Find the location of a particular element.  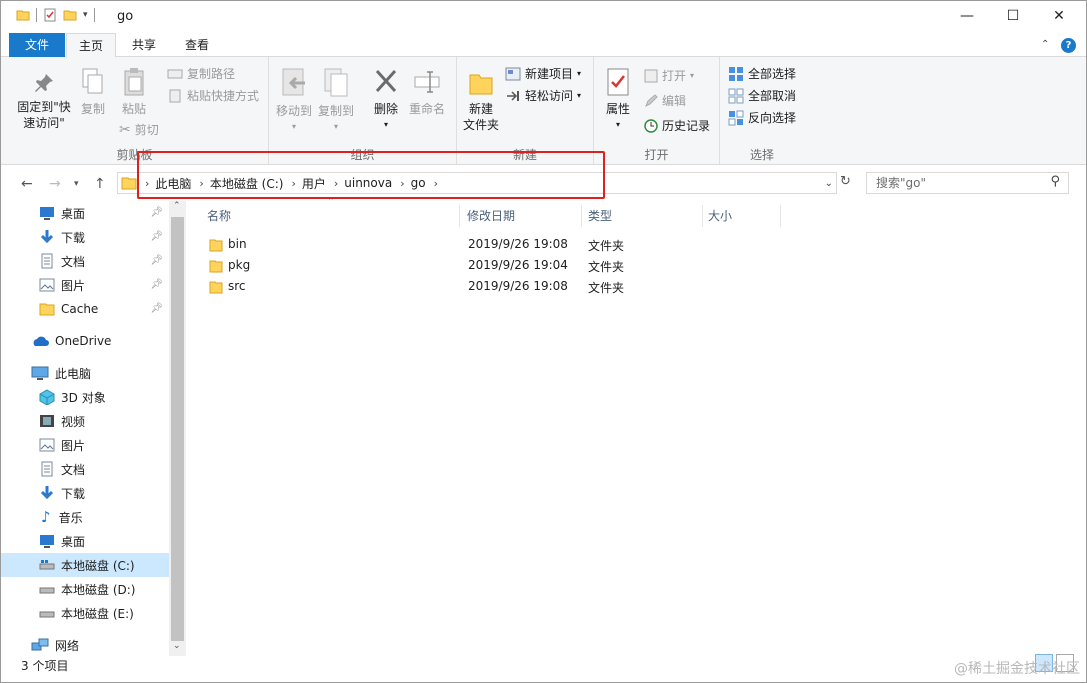

invert-selection-button: 反向选择 is located at coordinates (762, 117).